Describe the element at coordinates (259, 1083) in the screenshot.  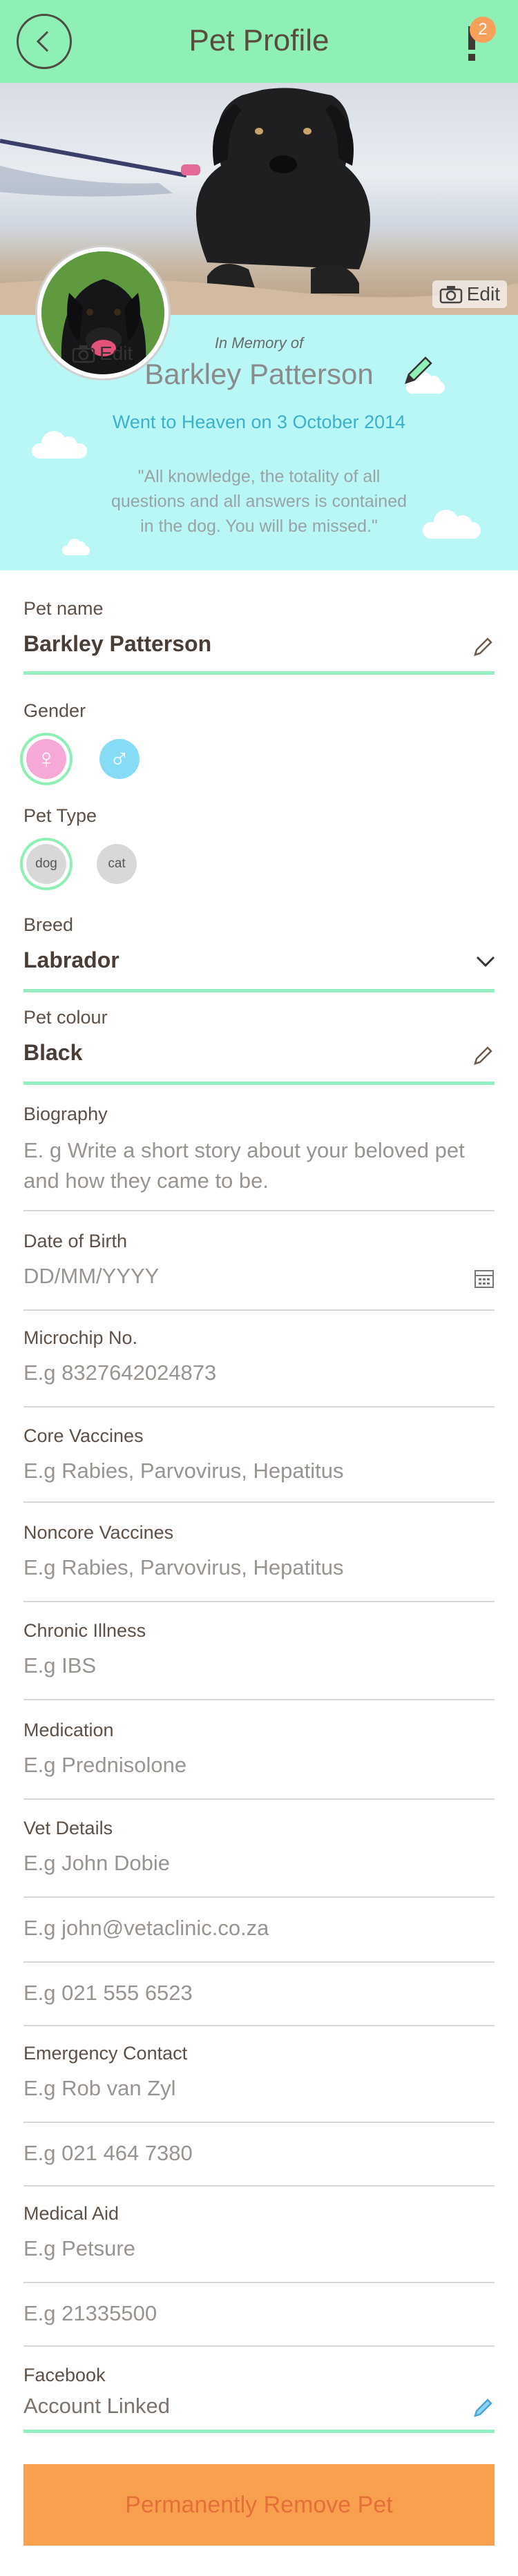
I see `pet-colour-underline` at that location.